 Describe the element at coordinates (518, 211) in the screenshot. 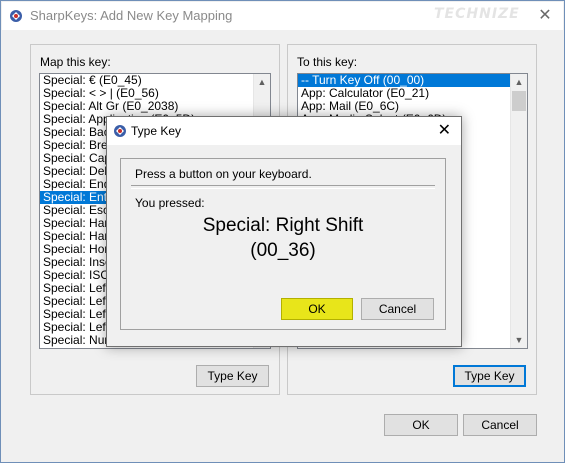

I see `target-list-scrollbar: ▲ ▼` at that location.